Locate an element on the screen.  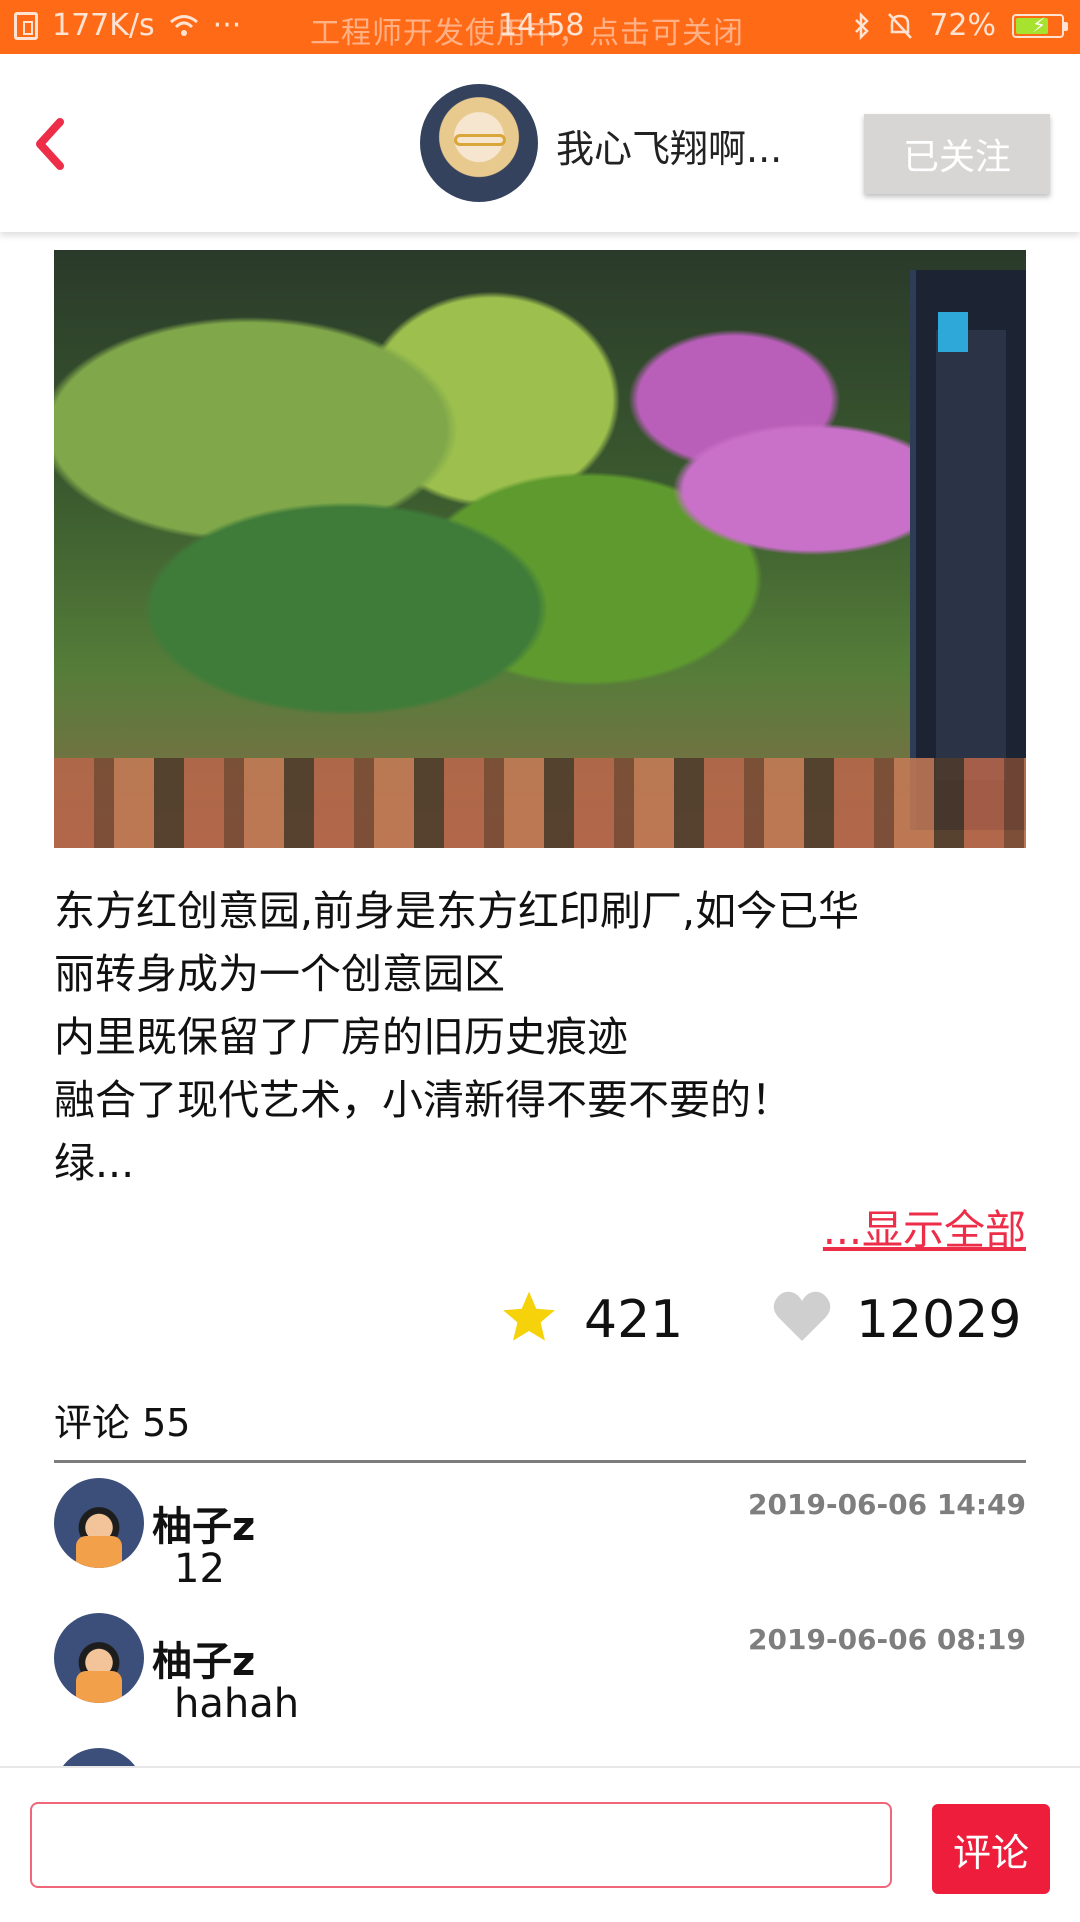
comments-divider is located at coordinates (540, 1461).